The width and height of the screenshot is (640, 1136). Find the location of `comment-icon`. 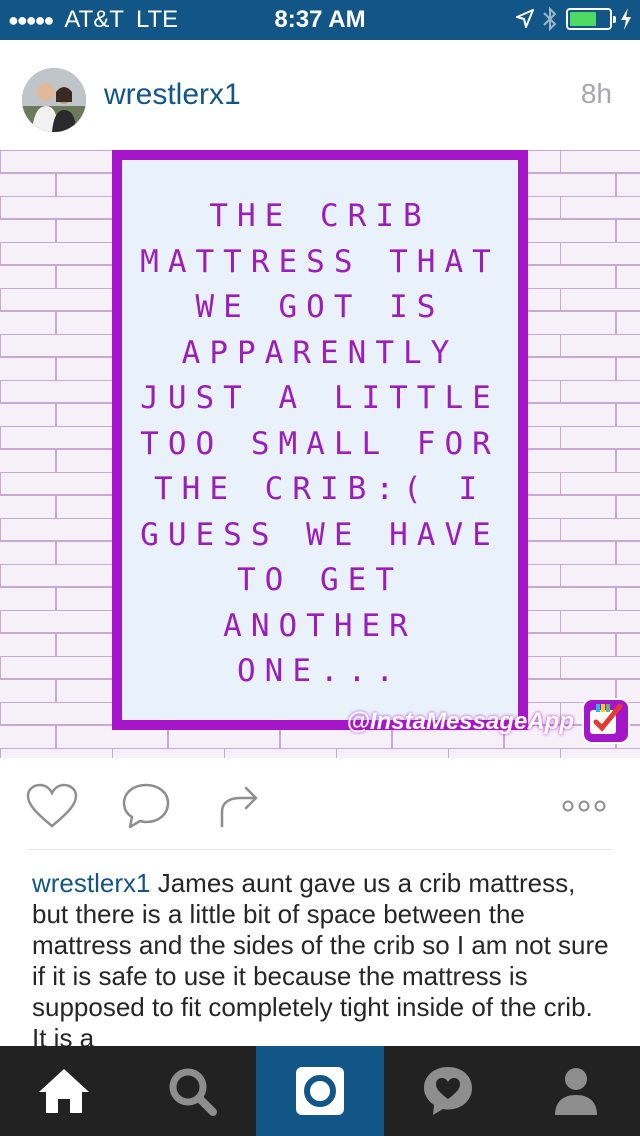

comment-icon is located at coordinates (146, 806).